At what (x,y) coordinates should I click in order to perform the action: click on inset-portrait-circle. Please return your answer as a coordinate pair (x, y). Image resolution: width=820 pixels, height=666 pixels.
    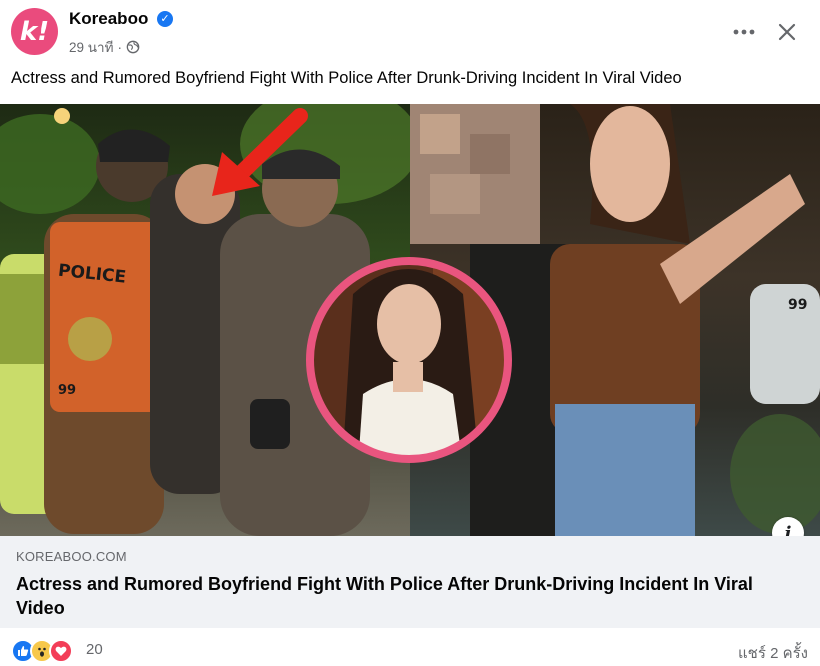
    Looking at the image, I should click on (409, 360).